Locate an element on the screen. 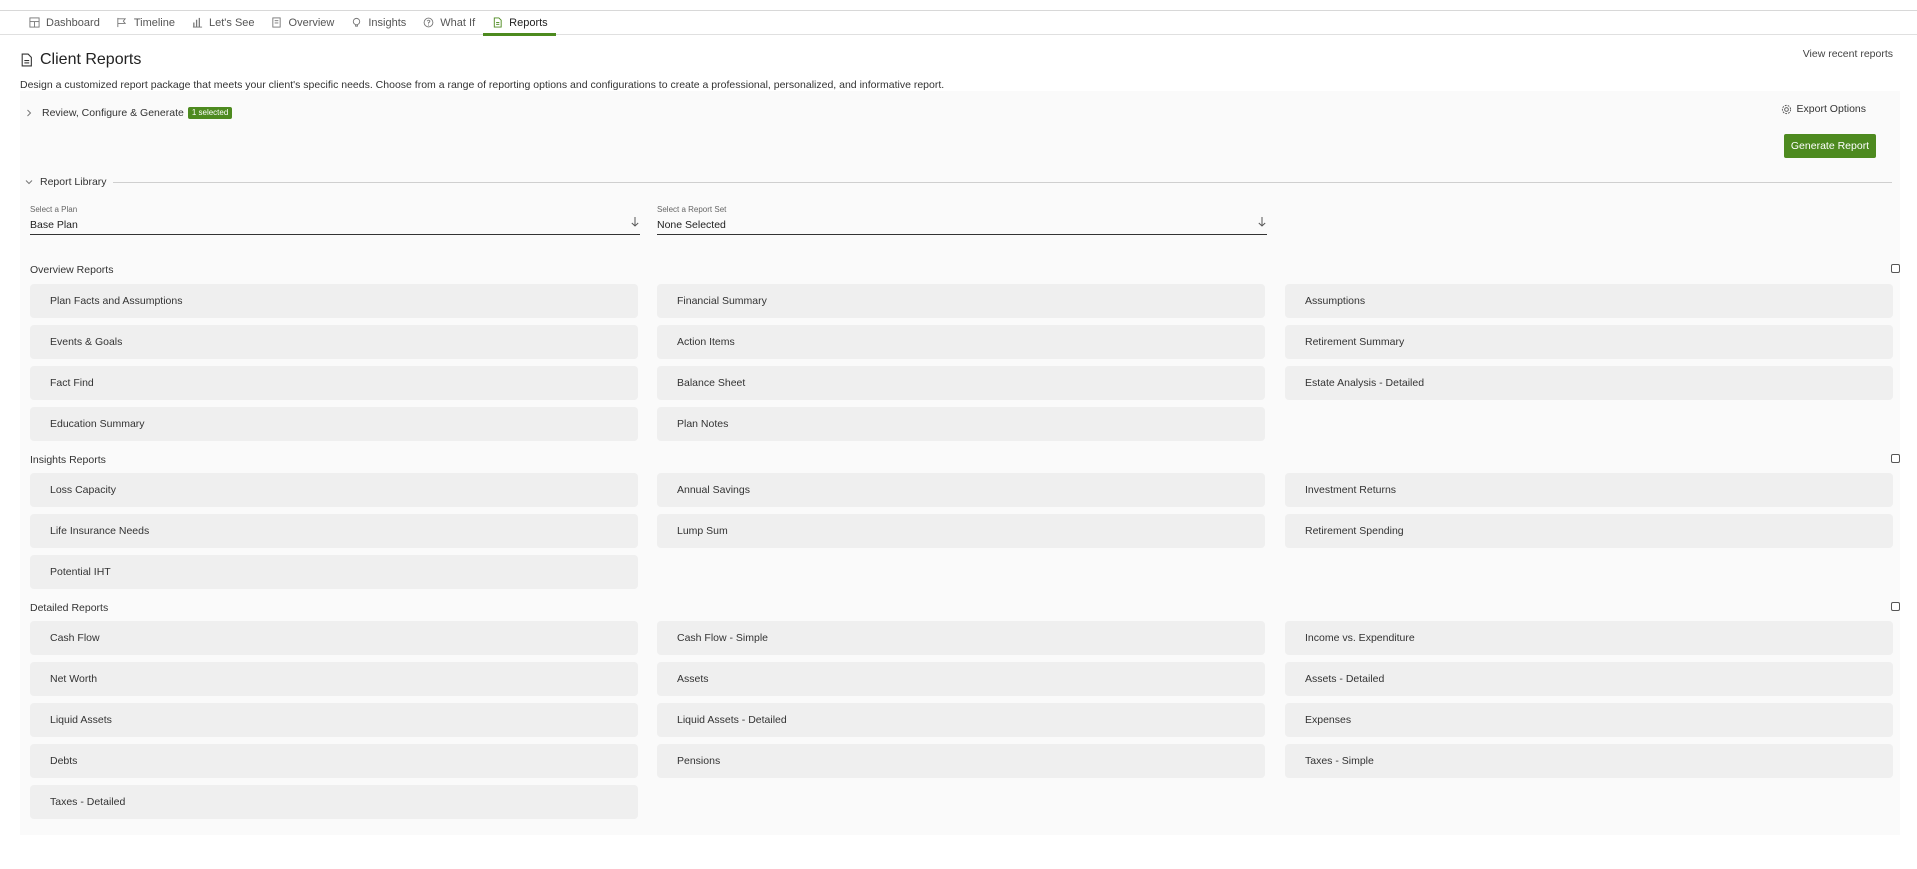  bar-chart-icon is located at coordinates (197, 23).